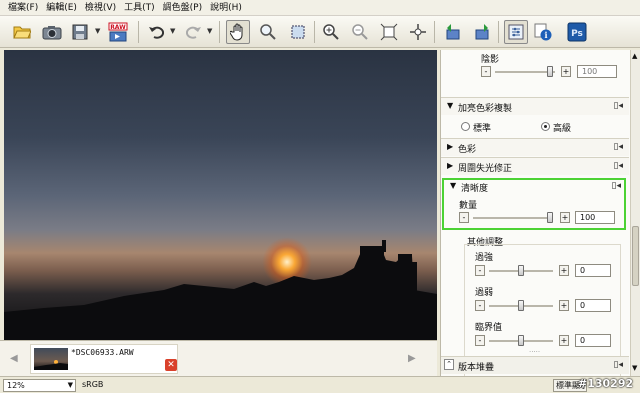  What do you see at coordinates (22, 32) in the screenshot?
I see `open-folder-button` at bounding box center [22, 32].